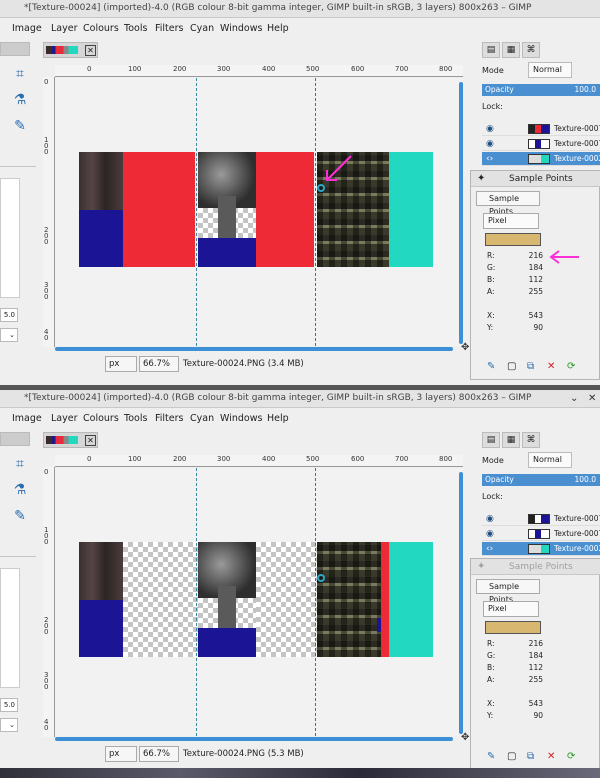 The height and width of the screenshot is (778, 600). I want to click on horizontal-ruler: 0 100 200 300 400 500 600 700 800, so click(259, 461).